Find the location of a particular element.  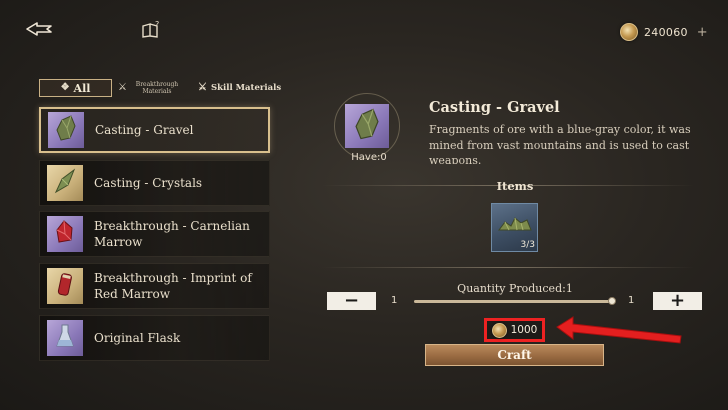

detail-thumbnail is located at coordinates (367, 126).